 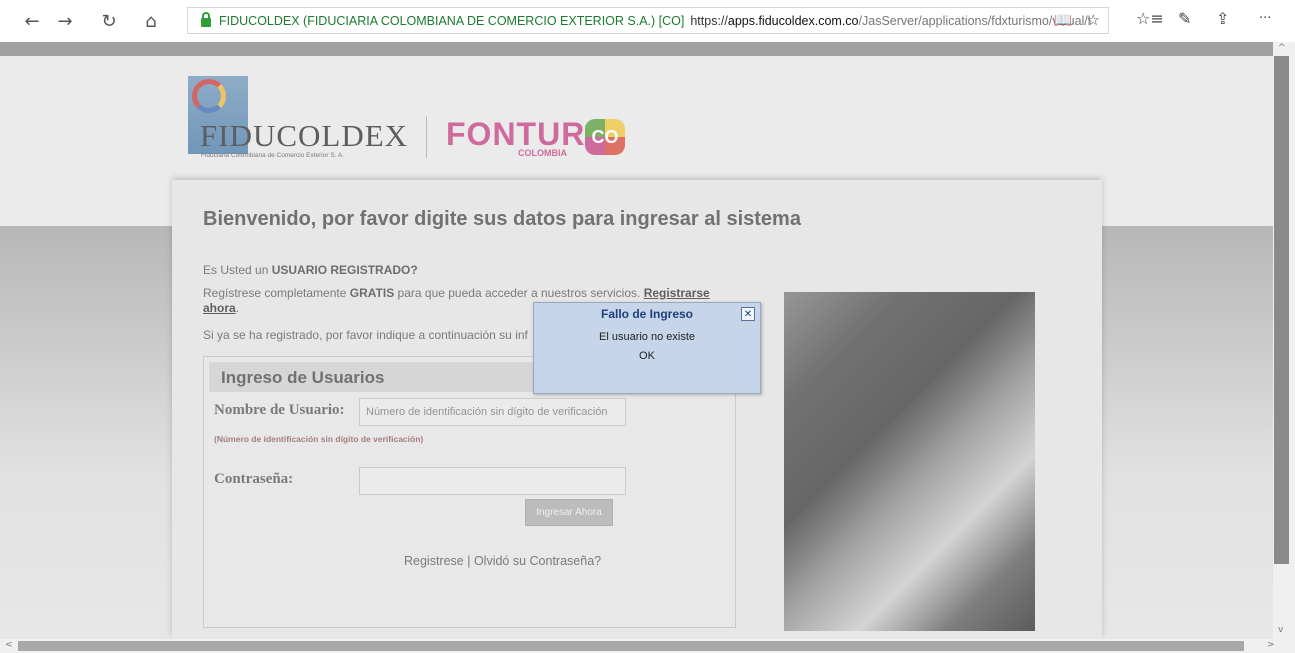 What do you see at coordinates (647, 337) in the screenshot?
I see `dialog-message: El usuario no existe` at bounding box center [647, 337].